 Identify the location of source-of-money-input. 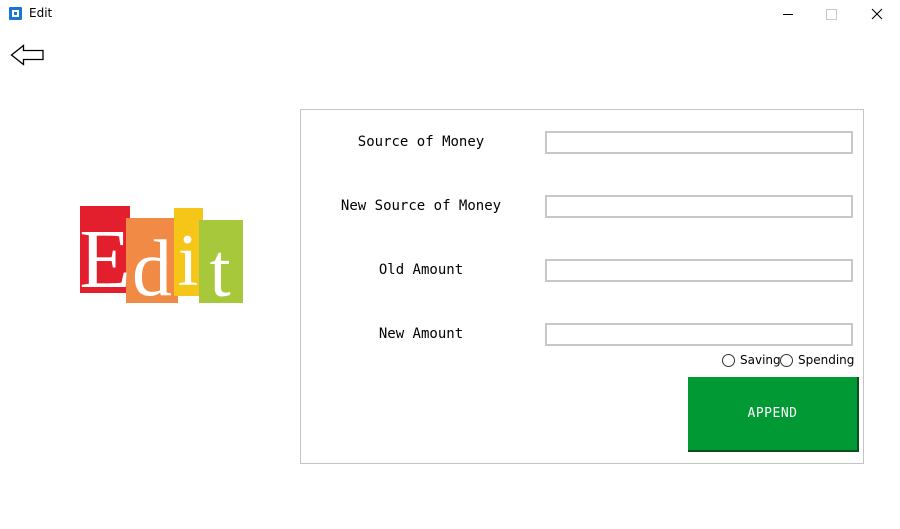
(699, 142).